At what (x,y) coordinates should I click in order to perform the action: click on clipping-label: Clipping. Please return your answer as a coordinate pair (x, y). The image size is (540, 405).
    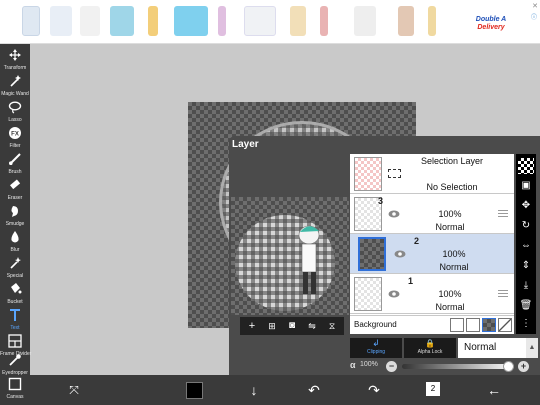
    Looking at the image, I should click on (376, 352).